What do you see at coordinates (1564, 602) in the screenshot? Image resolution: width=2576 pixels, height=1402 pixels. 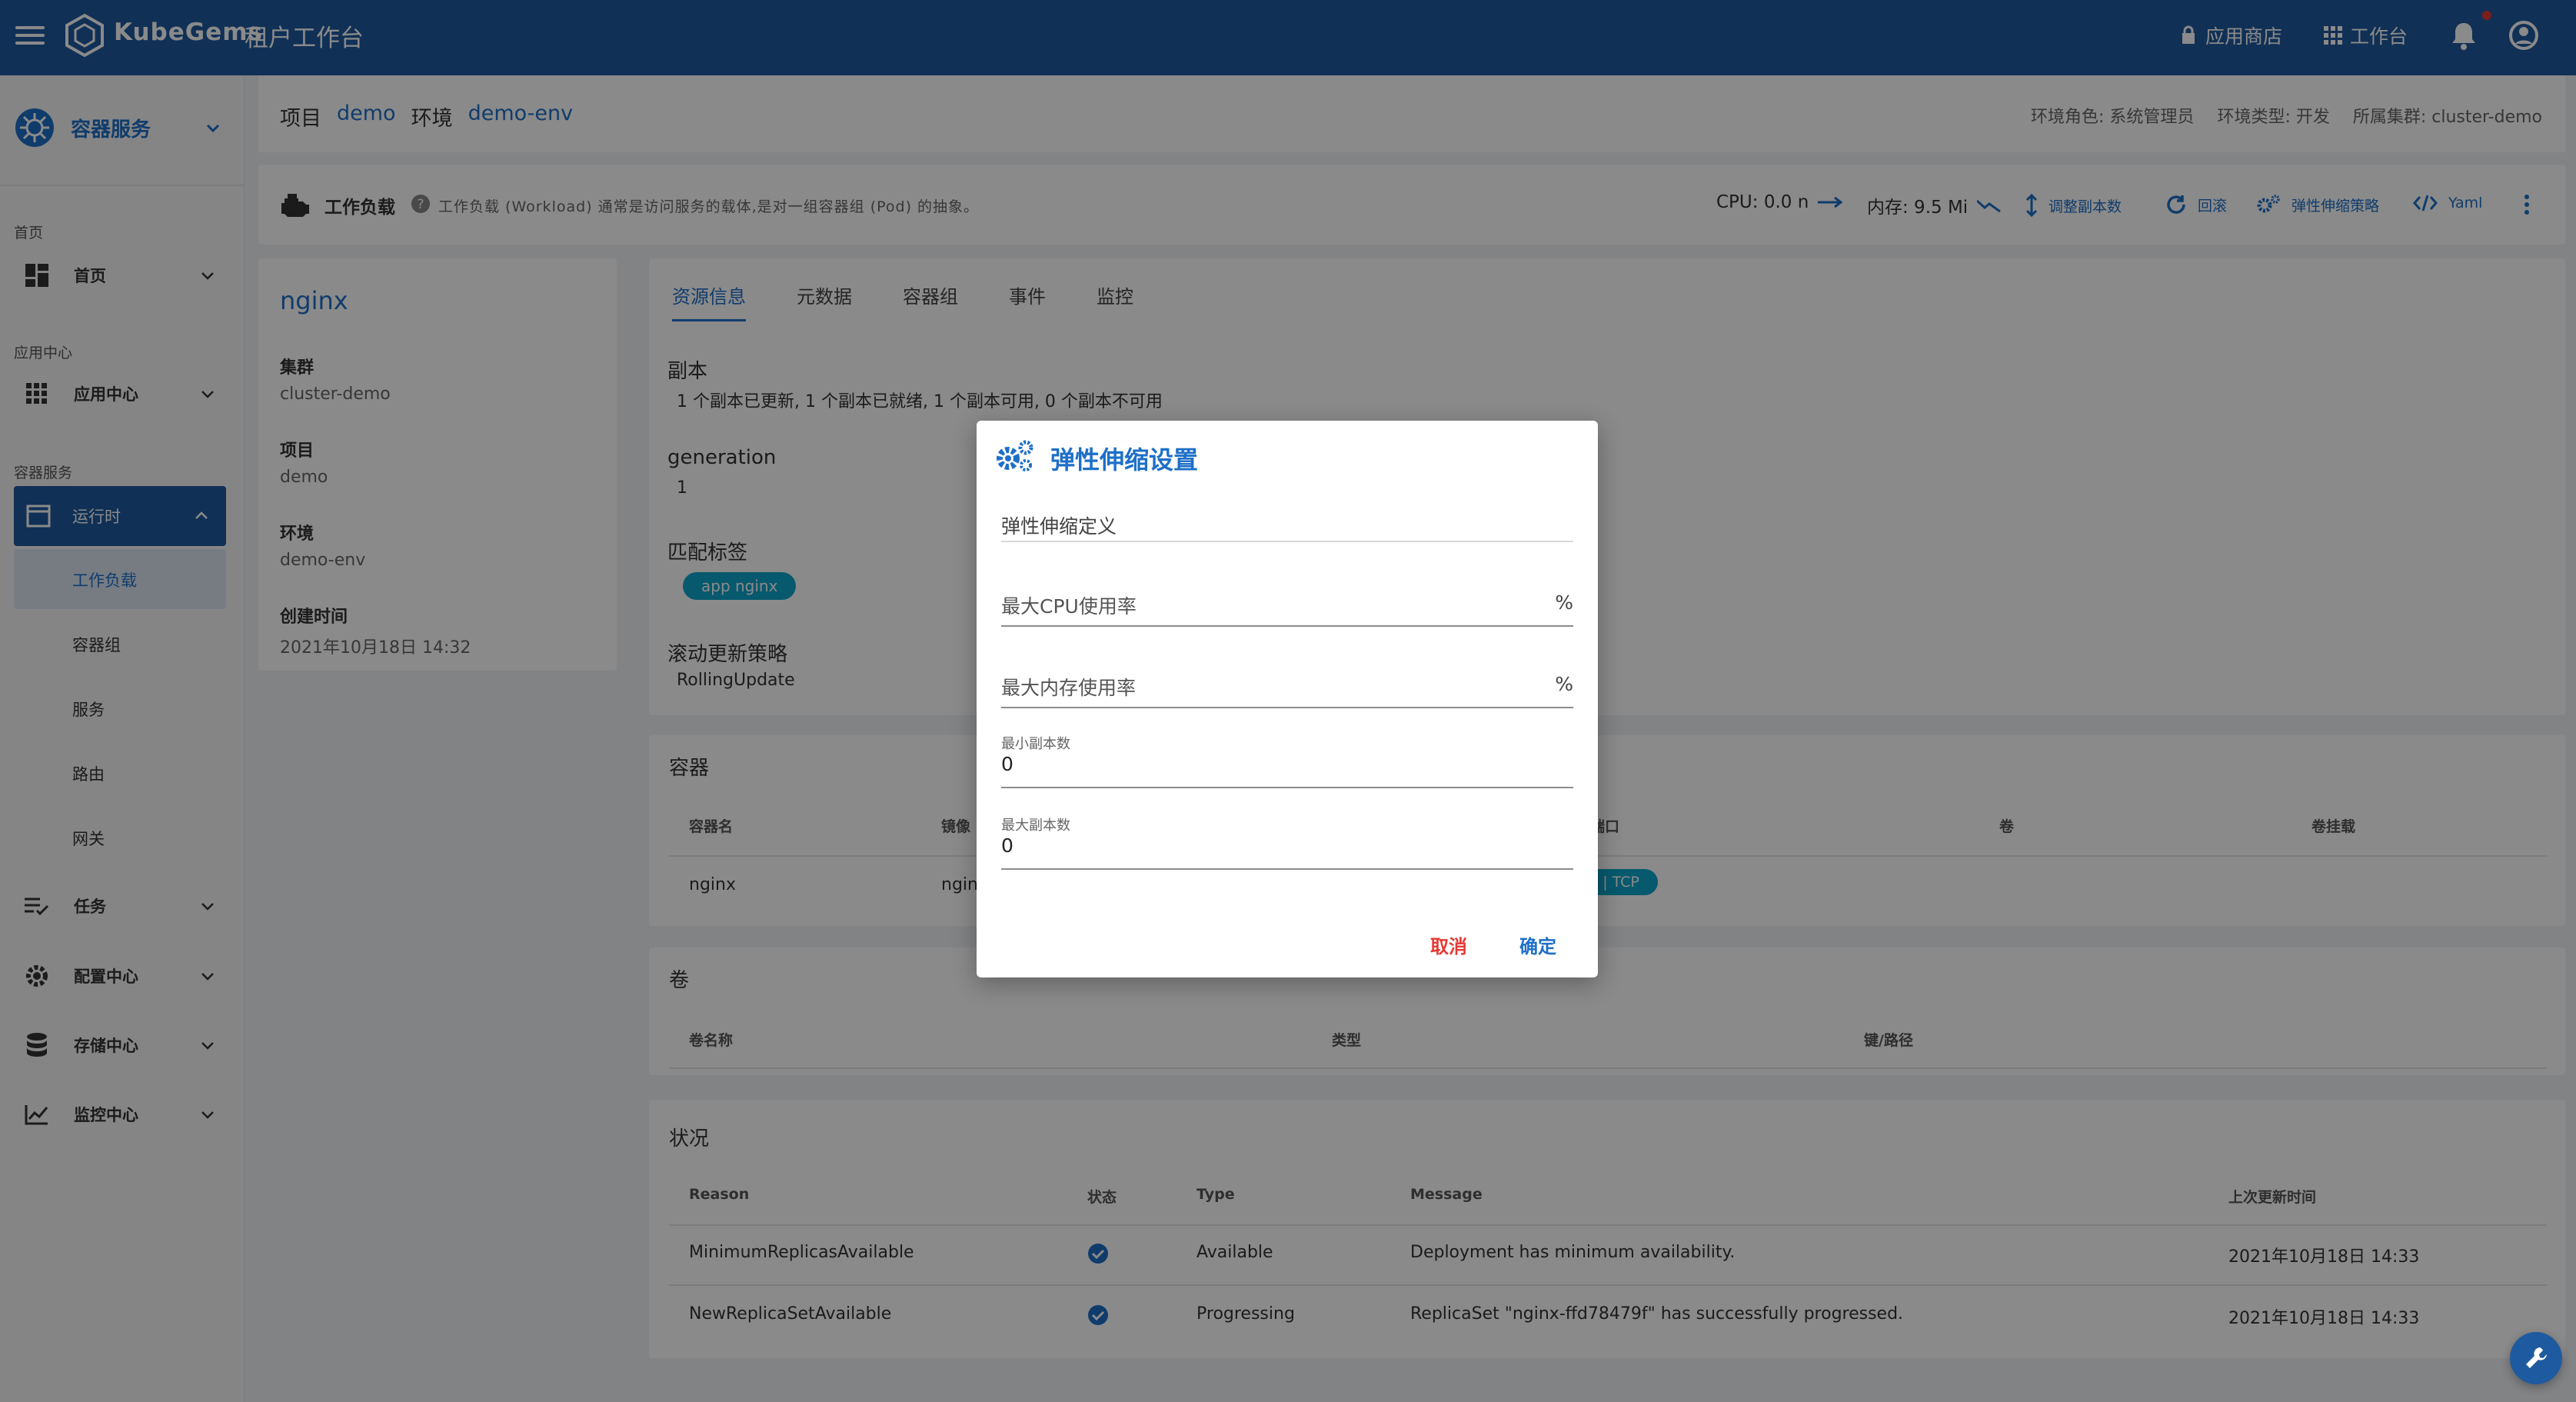 I see `max-cpu-suffix: %` at bounding box center [1564, 602].